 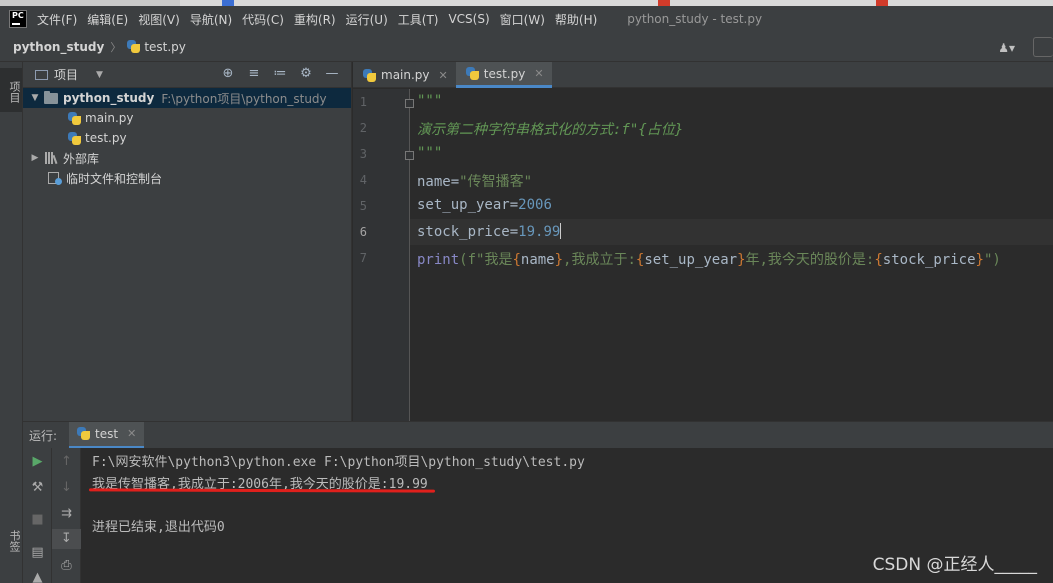 What do you see at coordinates (703, 75) in the screenshot?
I see `editor-tabs: main.py ✕ test.py ✕` at bounding box center [703, 75].